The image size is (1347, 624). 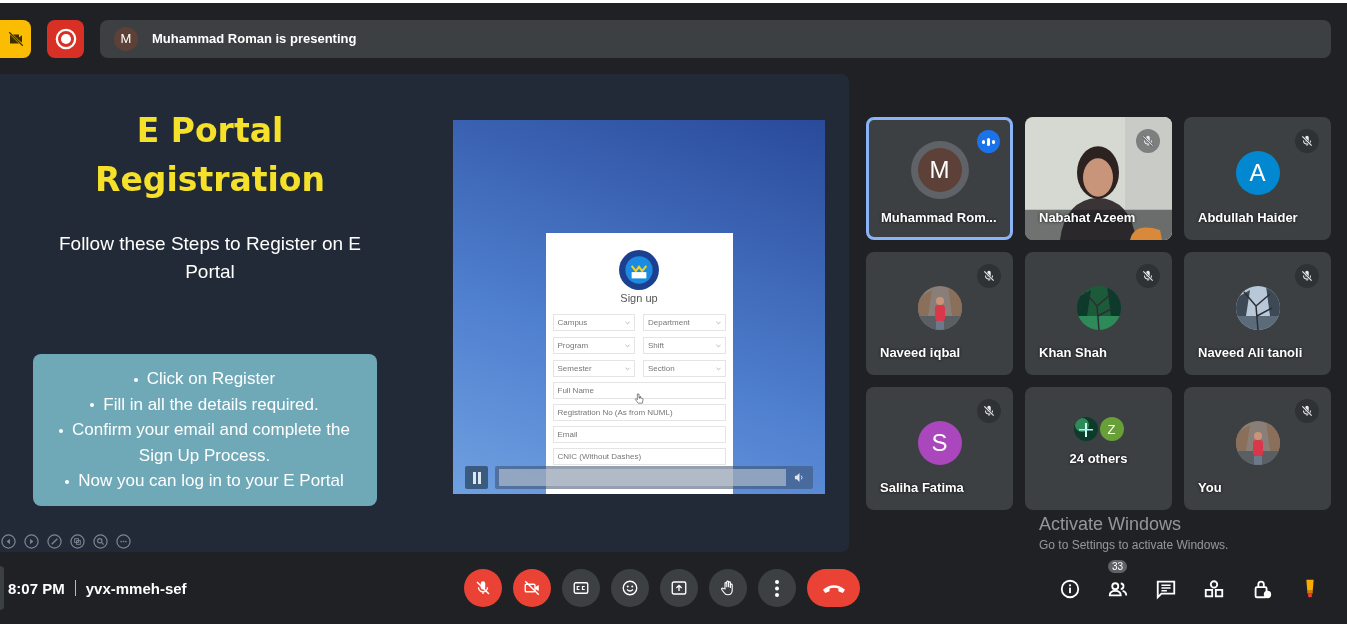 I want to click on present-icon, so click(x=679, y=588).